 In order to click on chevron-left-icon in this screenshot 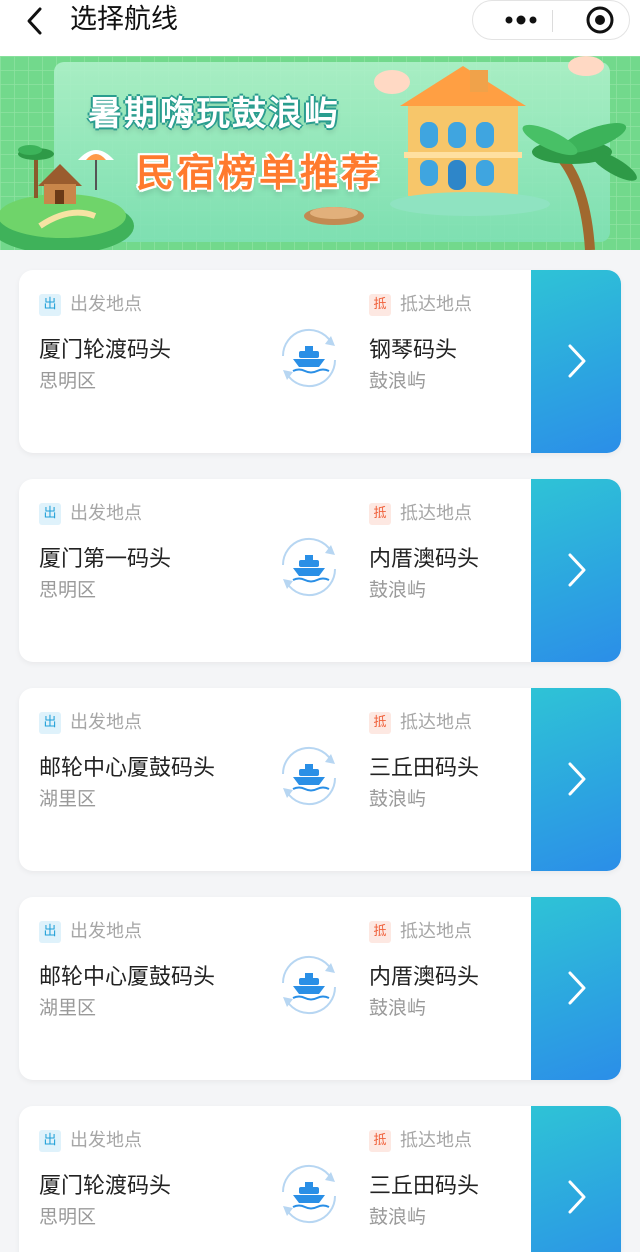, I will do `click(34, 21)`.